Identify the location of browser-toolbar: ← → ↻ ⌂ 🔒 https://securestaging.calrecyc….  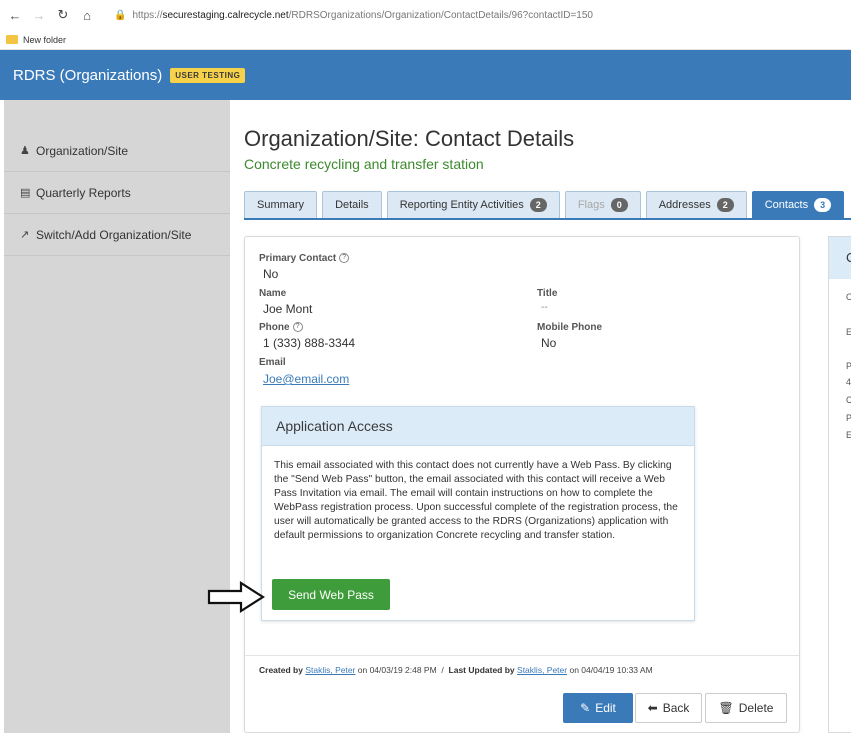
(425, 15).